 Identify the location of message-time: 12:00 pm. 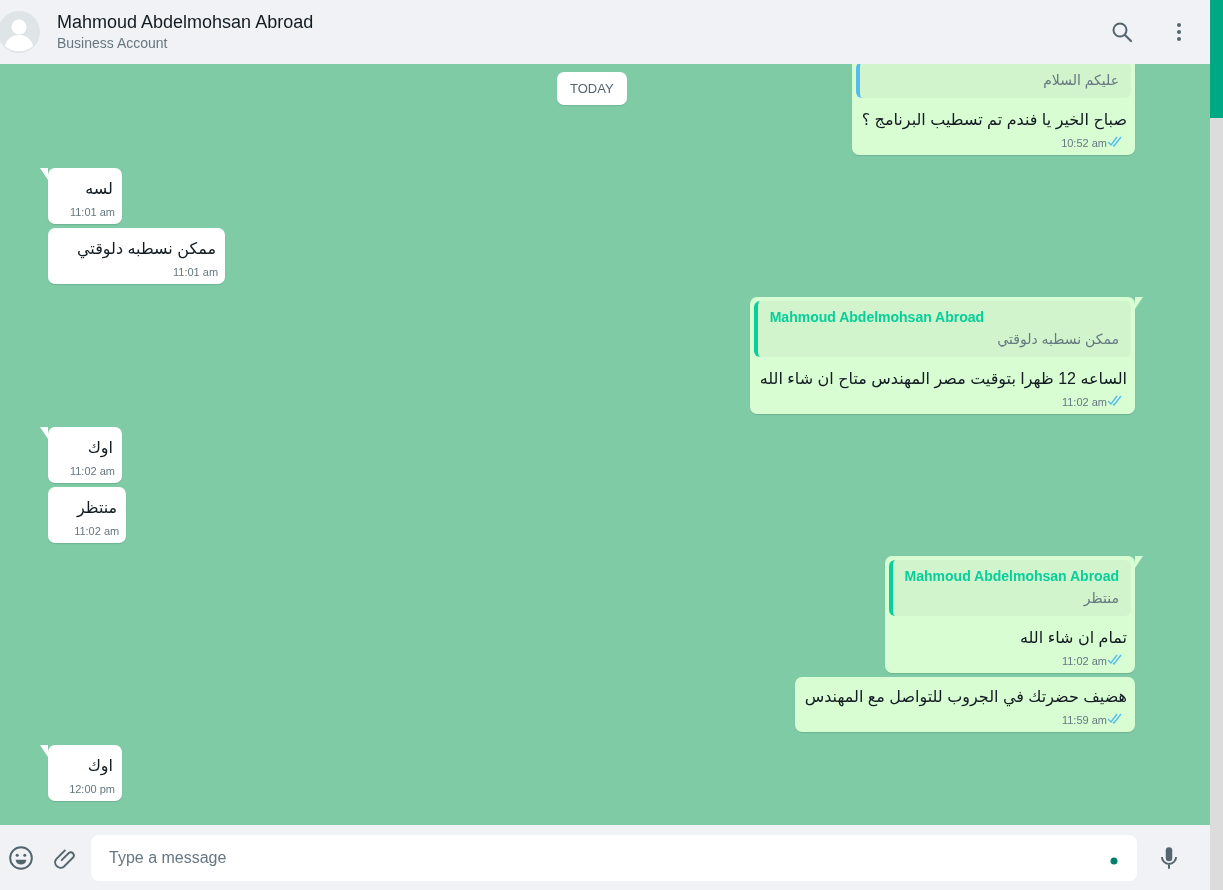
(92, 789).